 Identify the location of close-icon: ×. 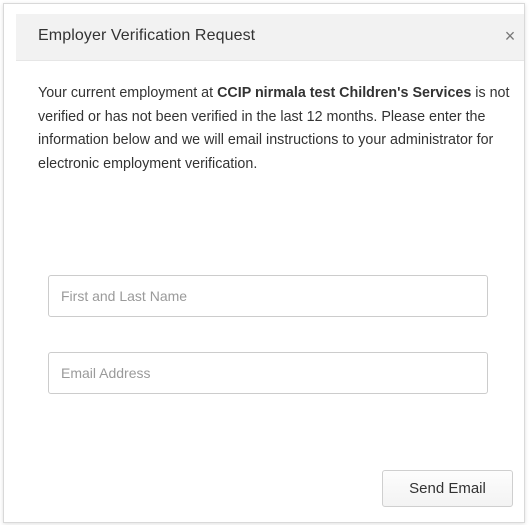
(510, 36).